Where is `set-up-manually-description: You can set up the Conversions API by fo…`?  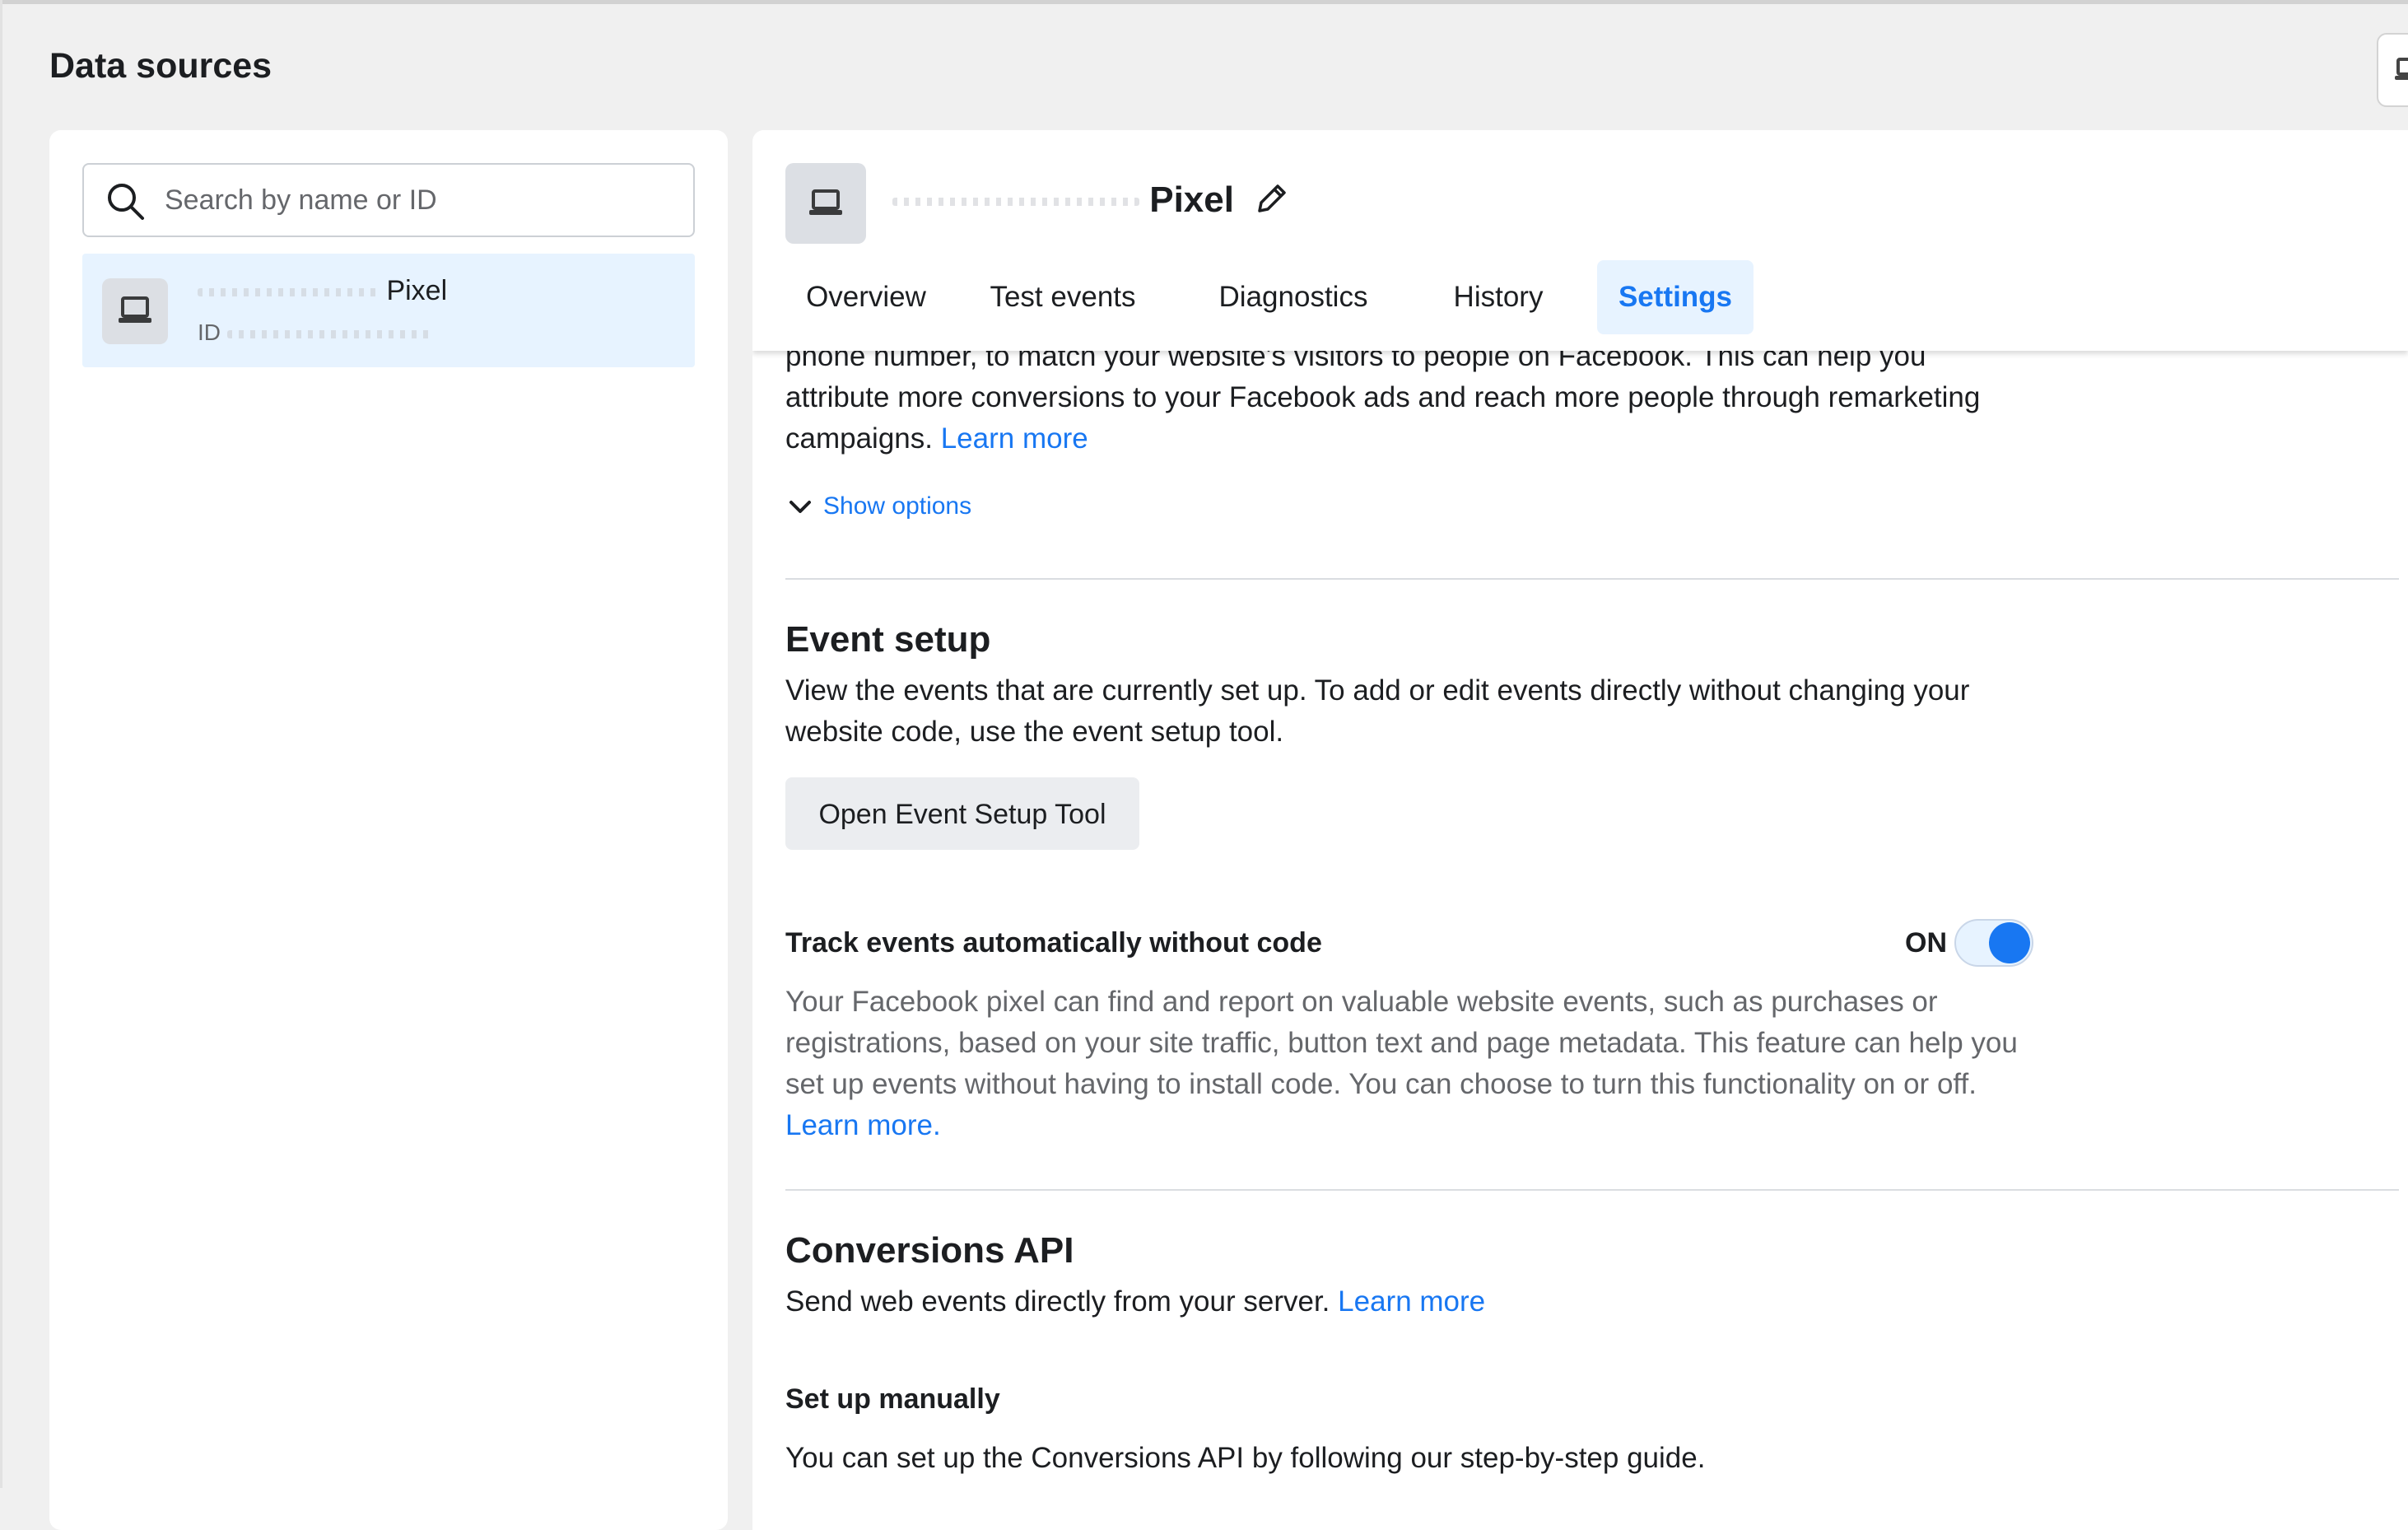 set-up-manually-description: You can set up the Conversions API by fo… is located at coordinates (1245, 1458).